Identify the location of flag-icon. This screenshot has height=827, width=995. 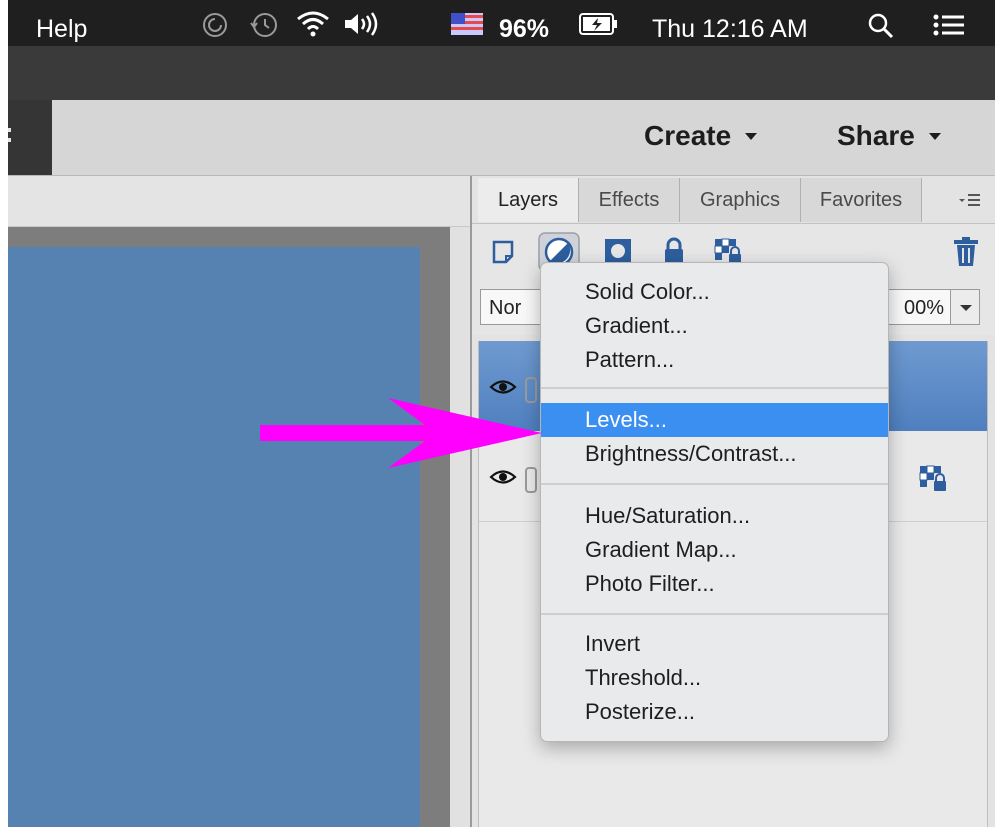
(467, 24).